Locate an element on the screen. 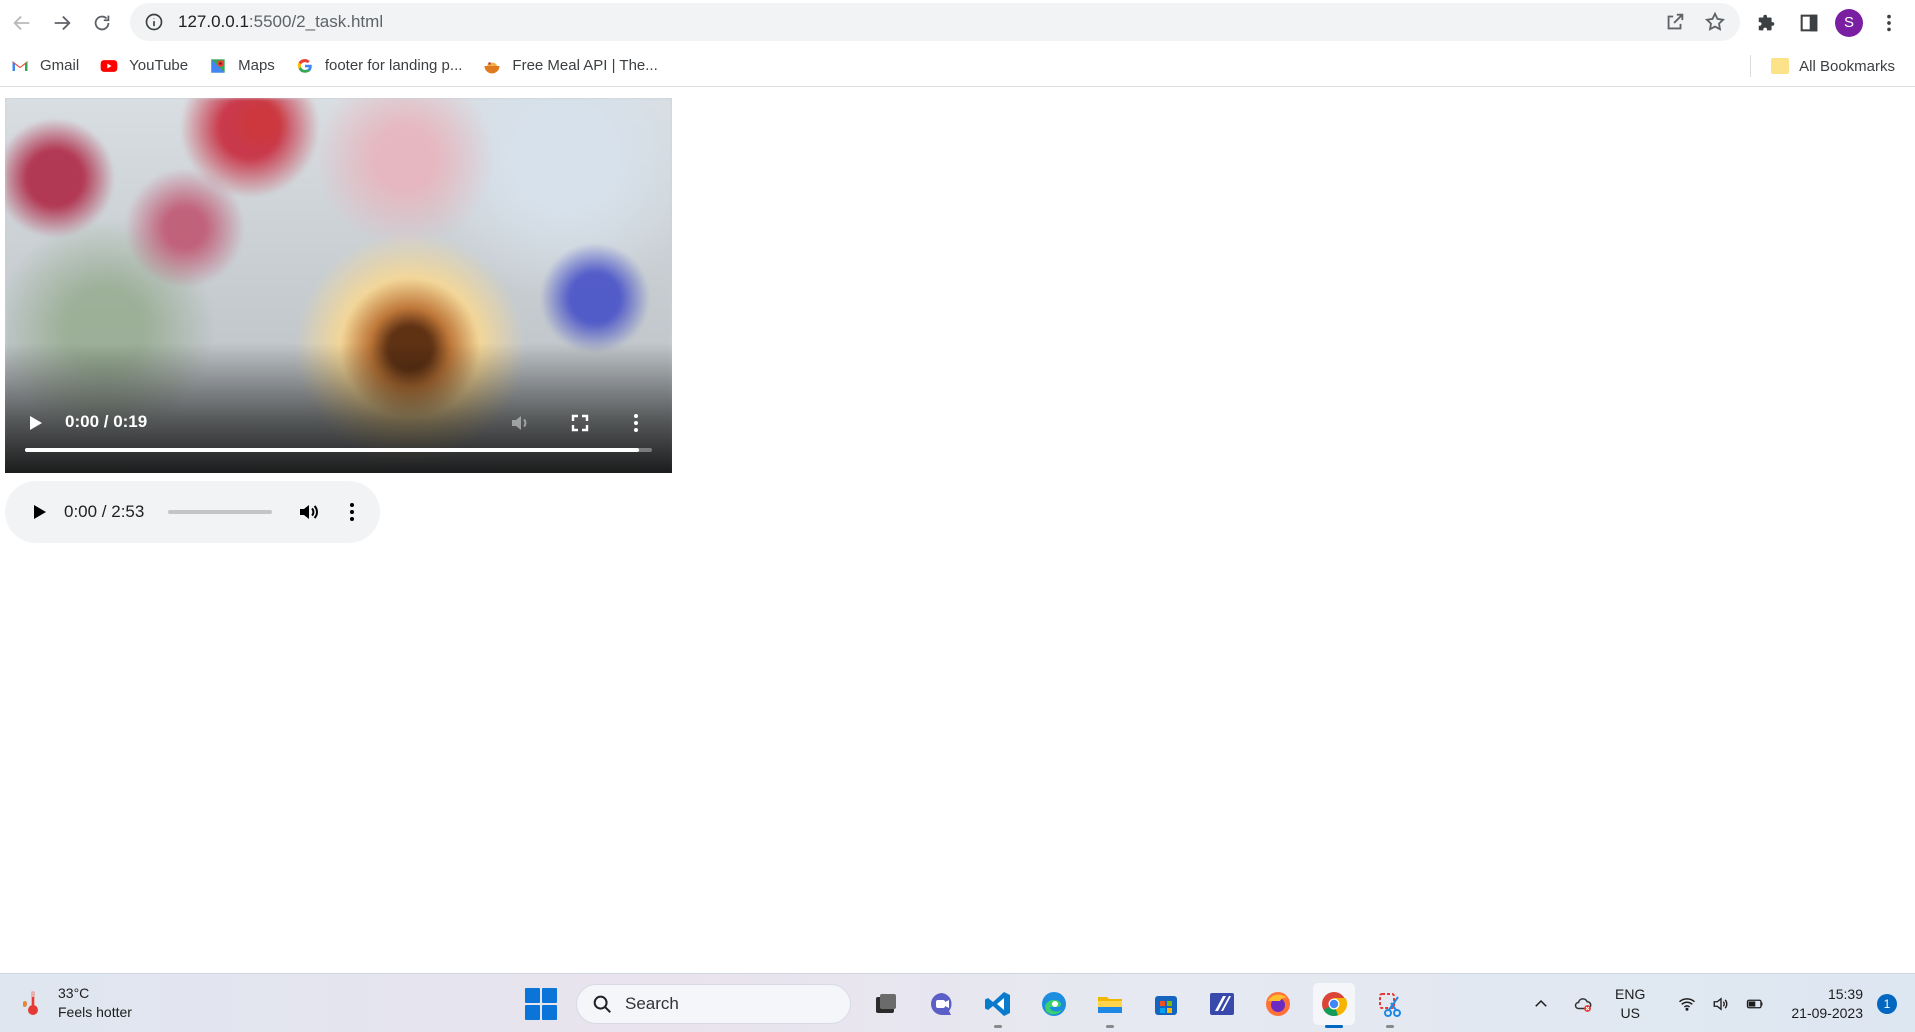 The width and height of the screenshot is (1915, 1032). bookmark-gmail: Gmail is located at coordinates (44, 66).